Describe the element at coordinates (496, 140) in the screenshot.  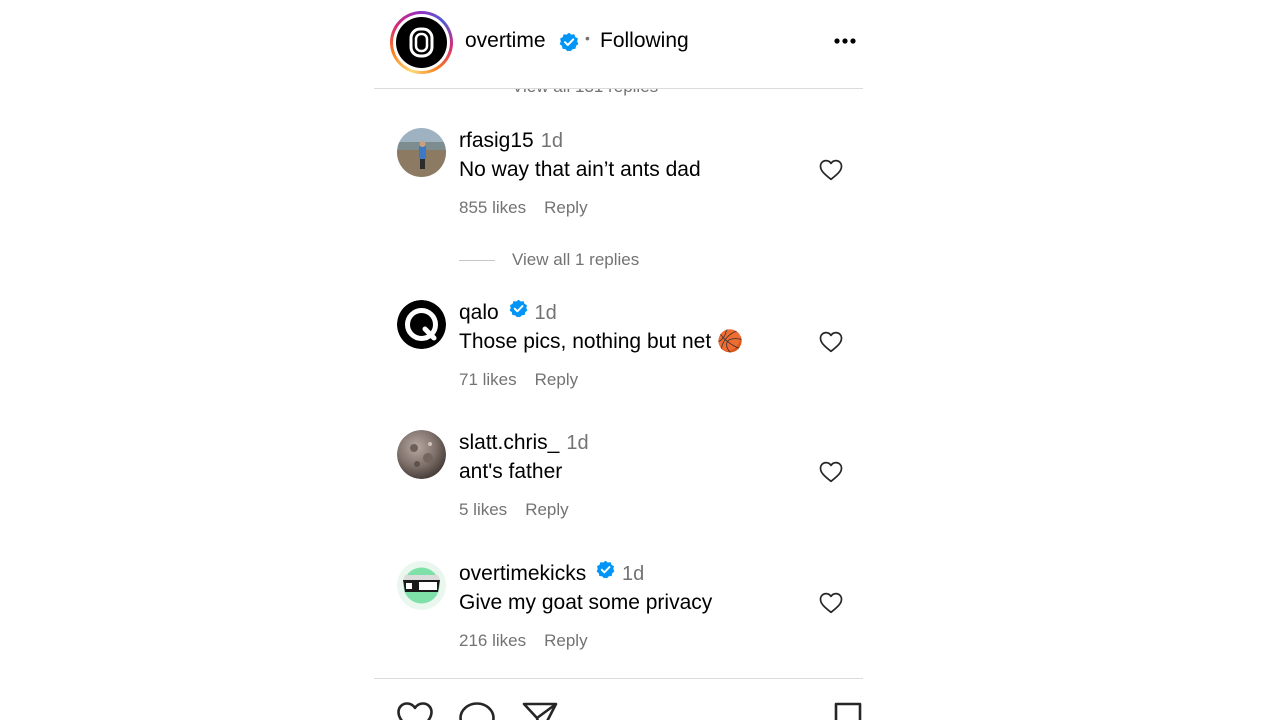
I see `comment-username: rfasig15` at that location.